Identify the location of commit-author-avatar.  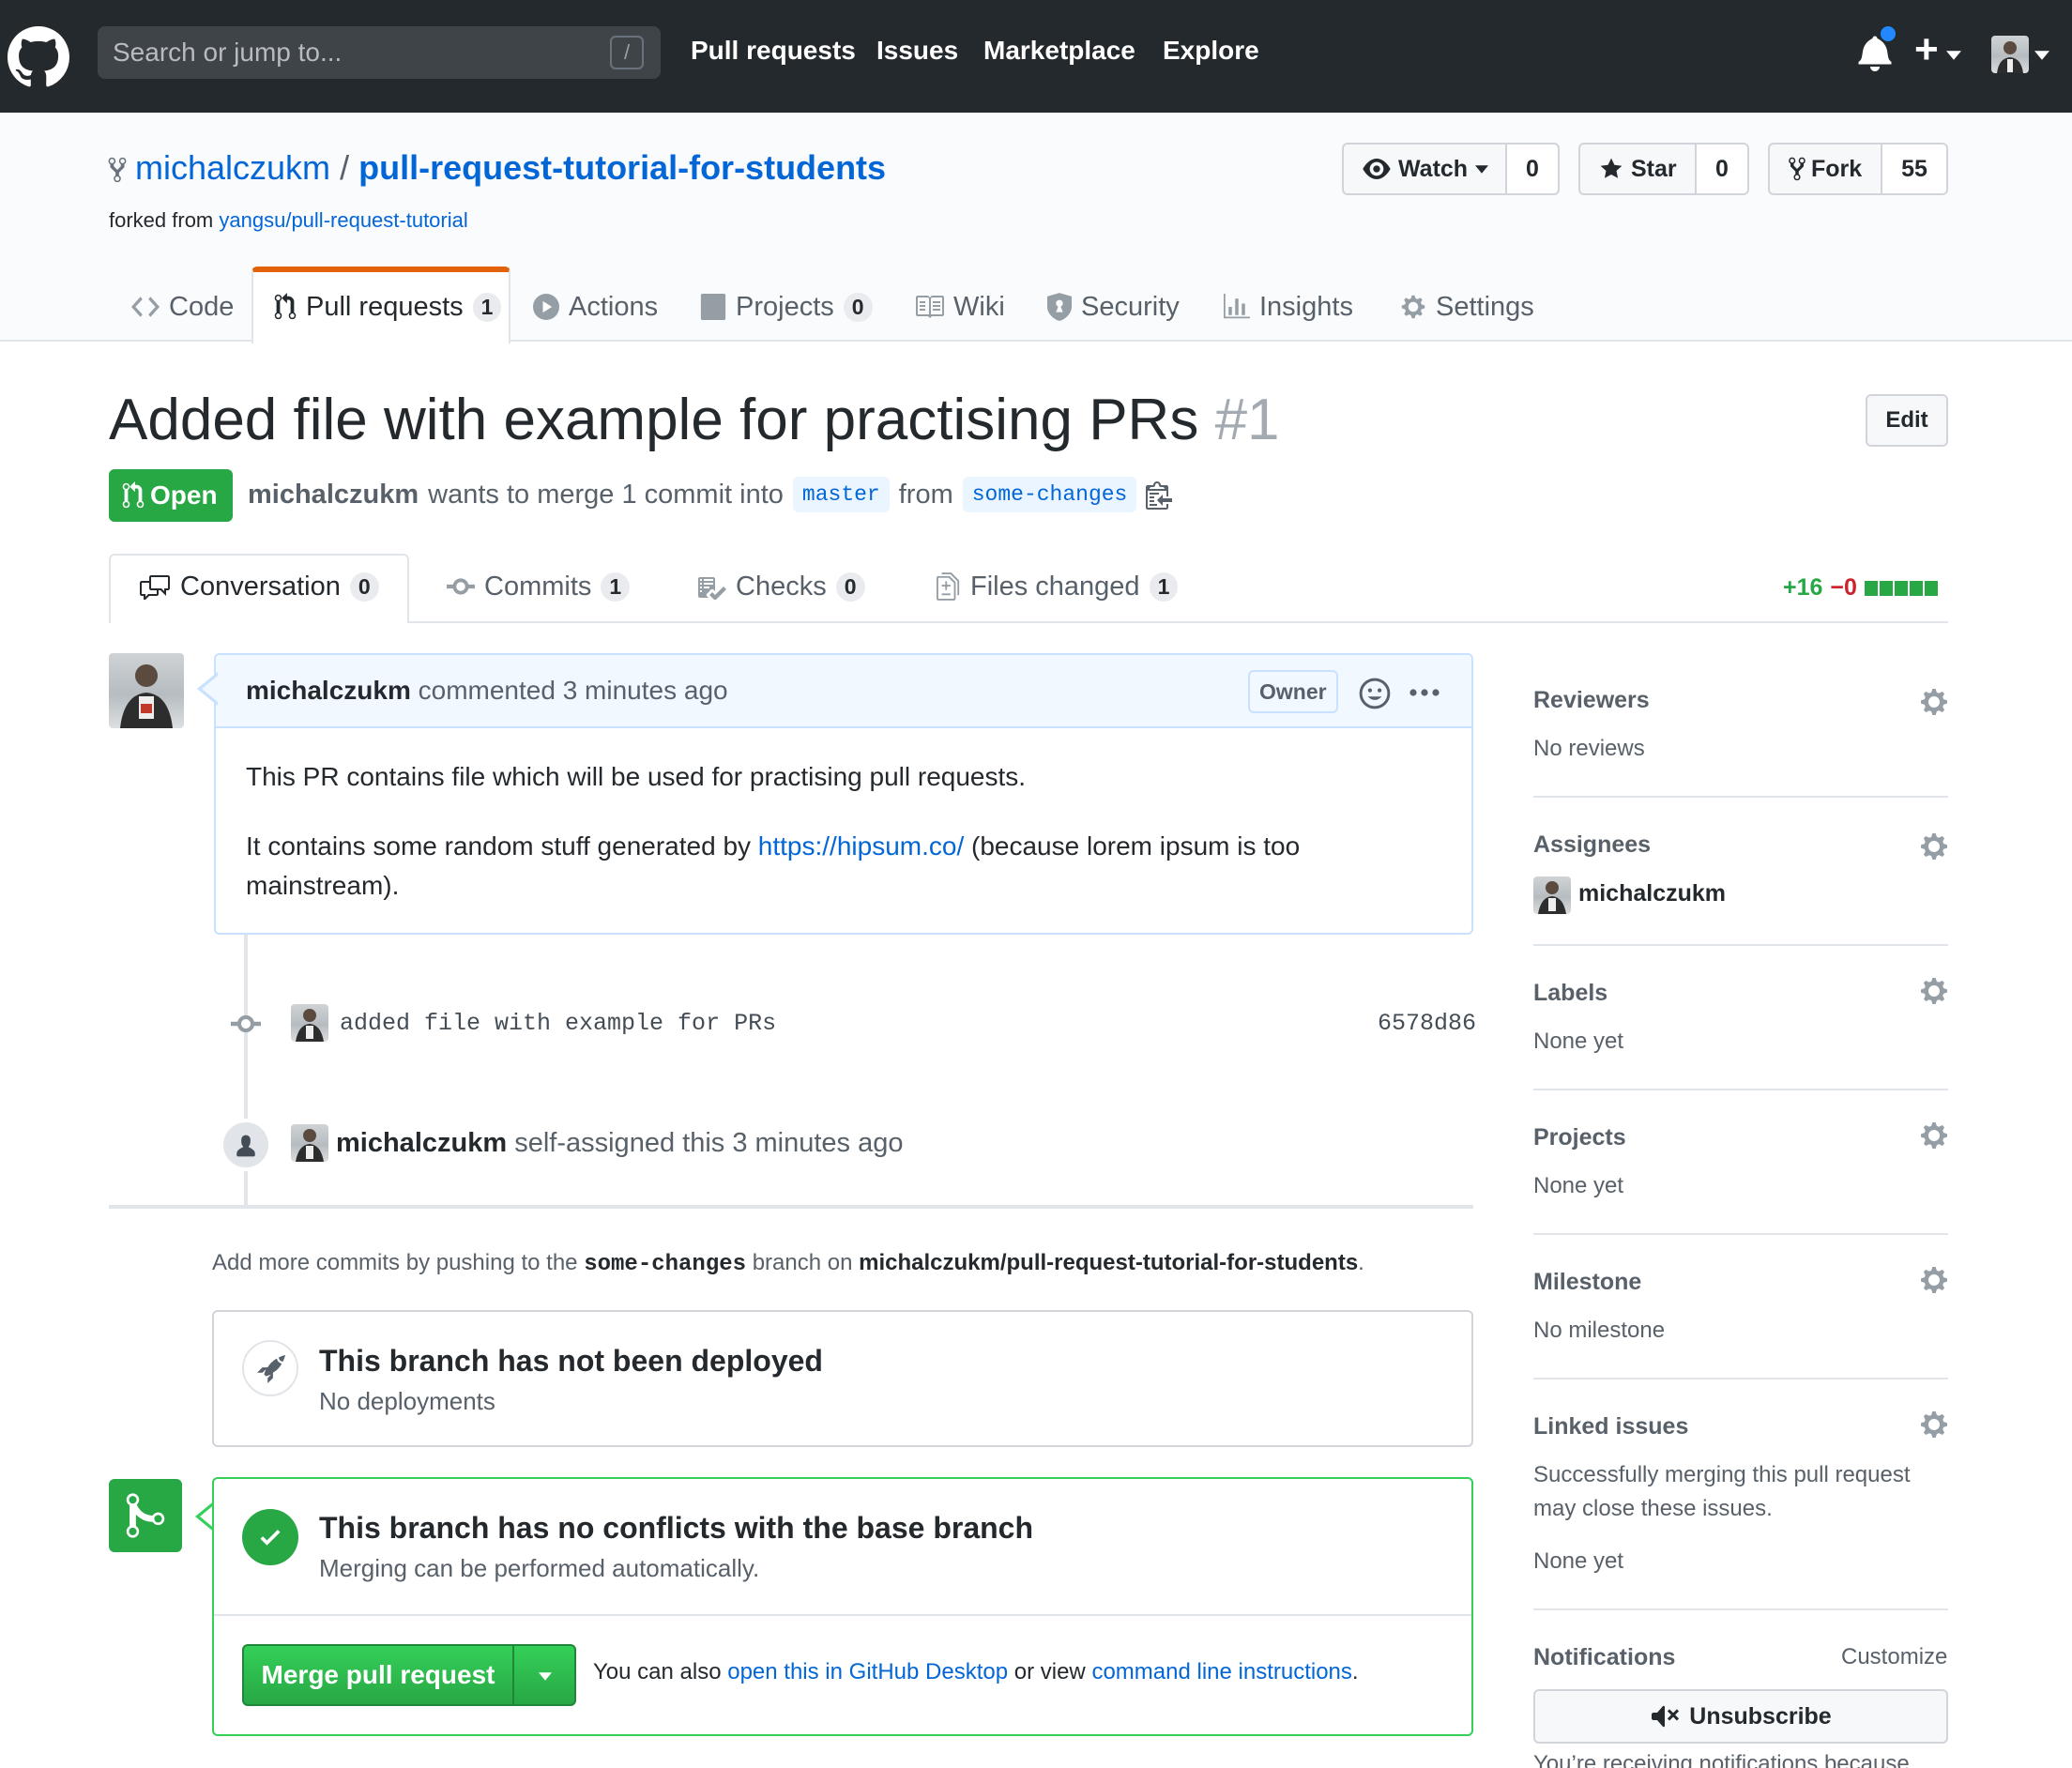
(309, 1023).